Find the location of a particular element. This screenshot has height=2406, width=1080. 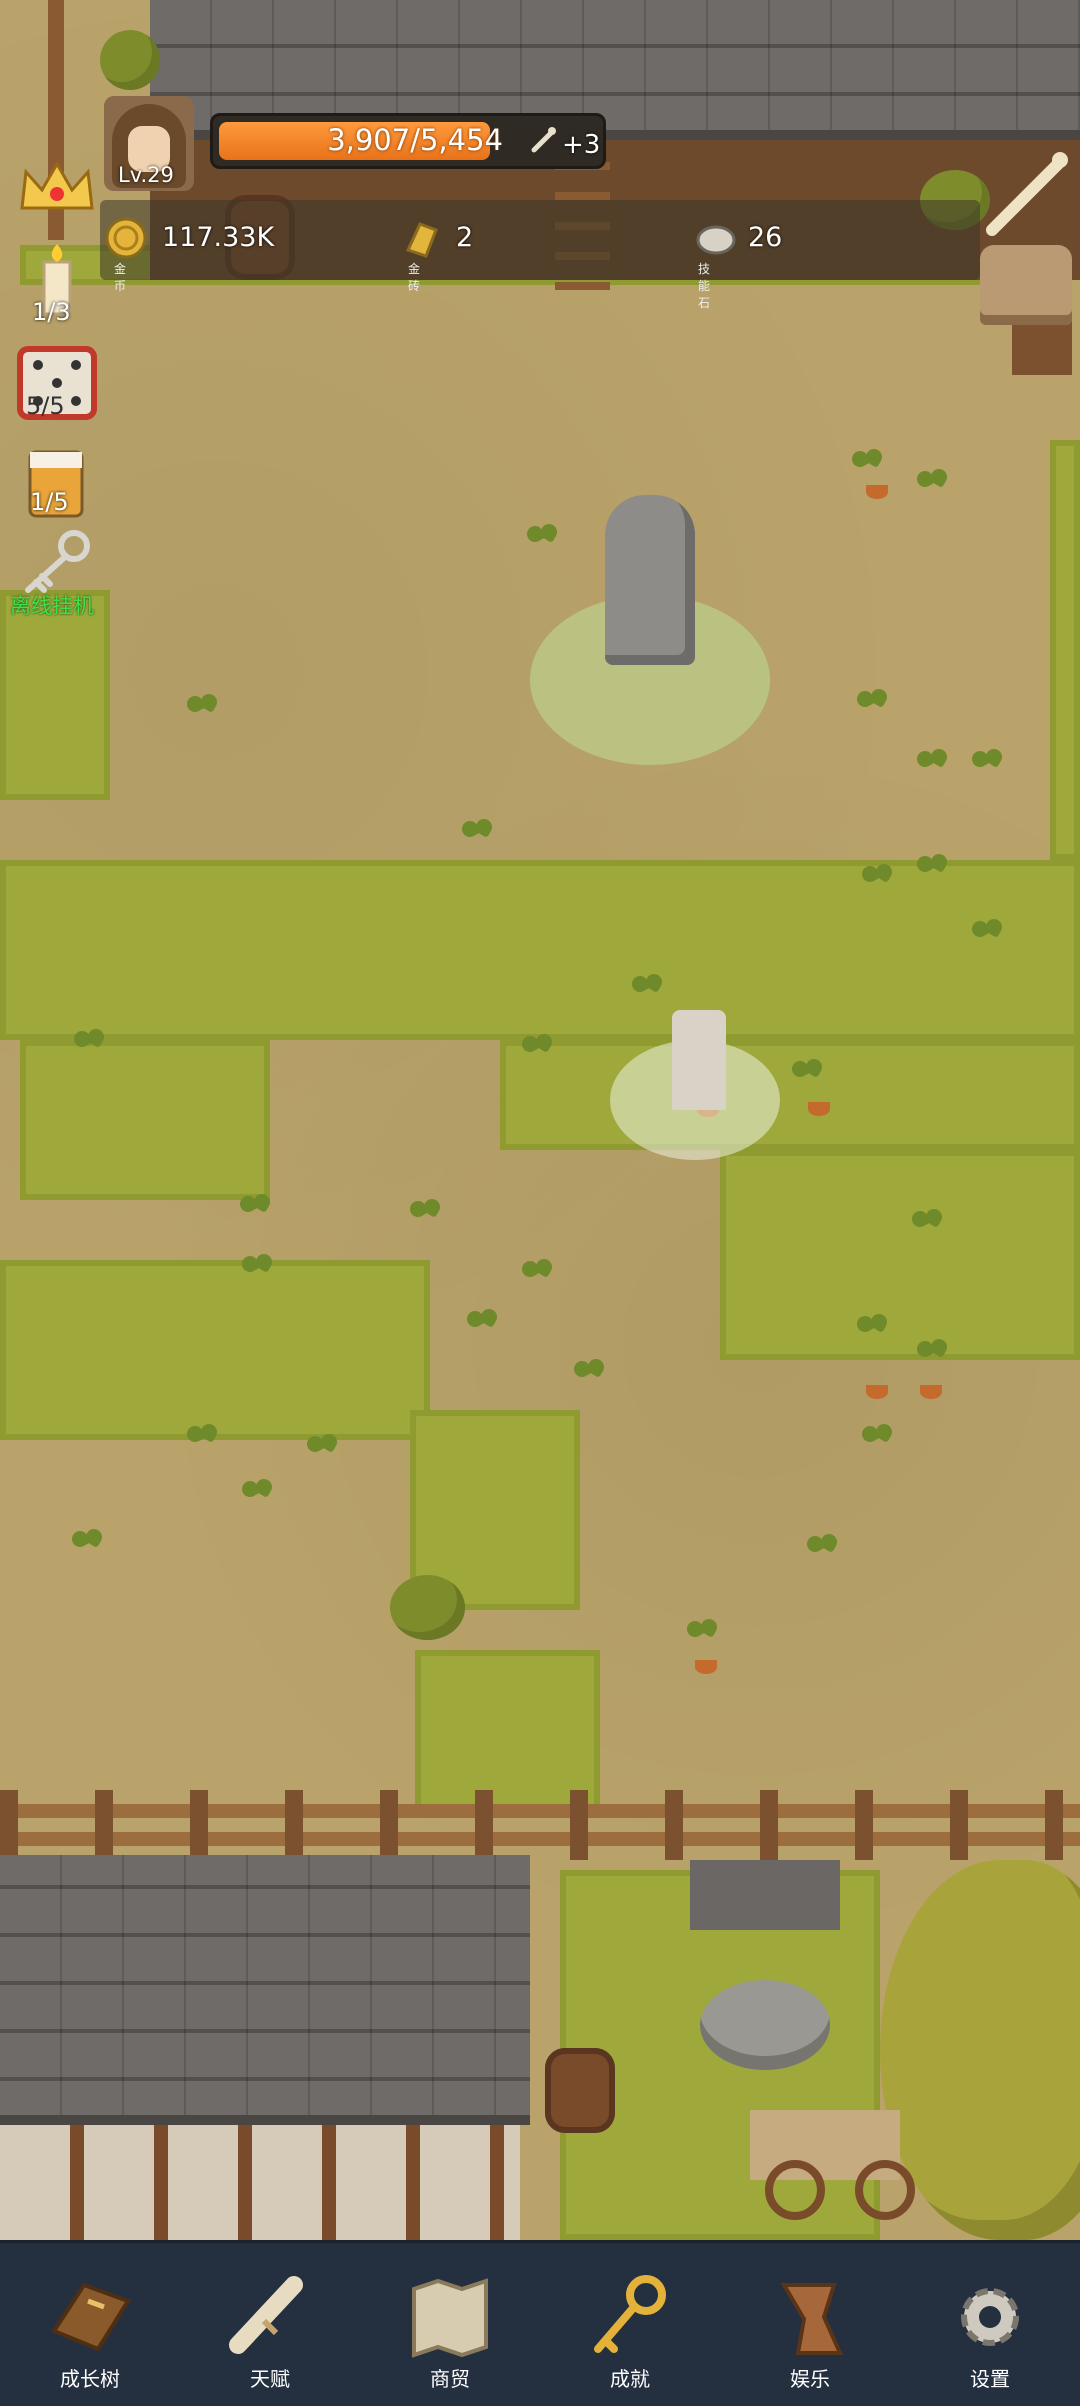

bush is located at coordinates (130, 60).